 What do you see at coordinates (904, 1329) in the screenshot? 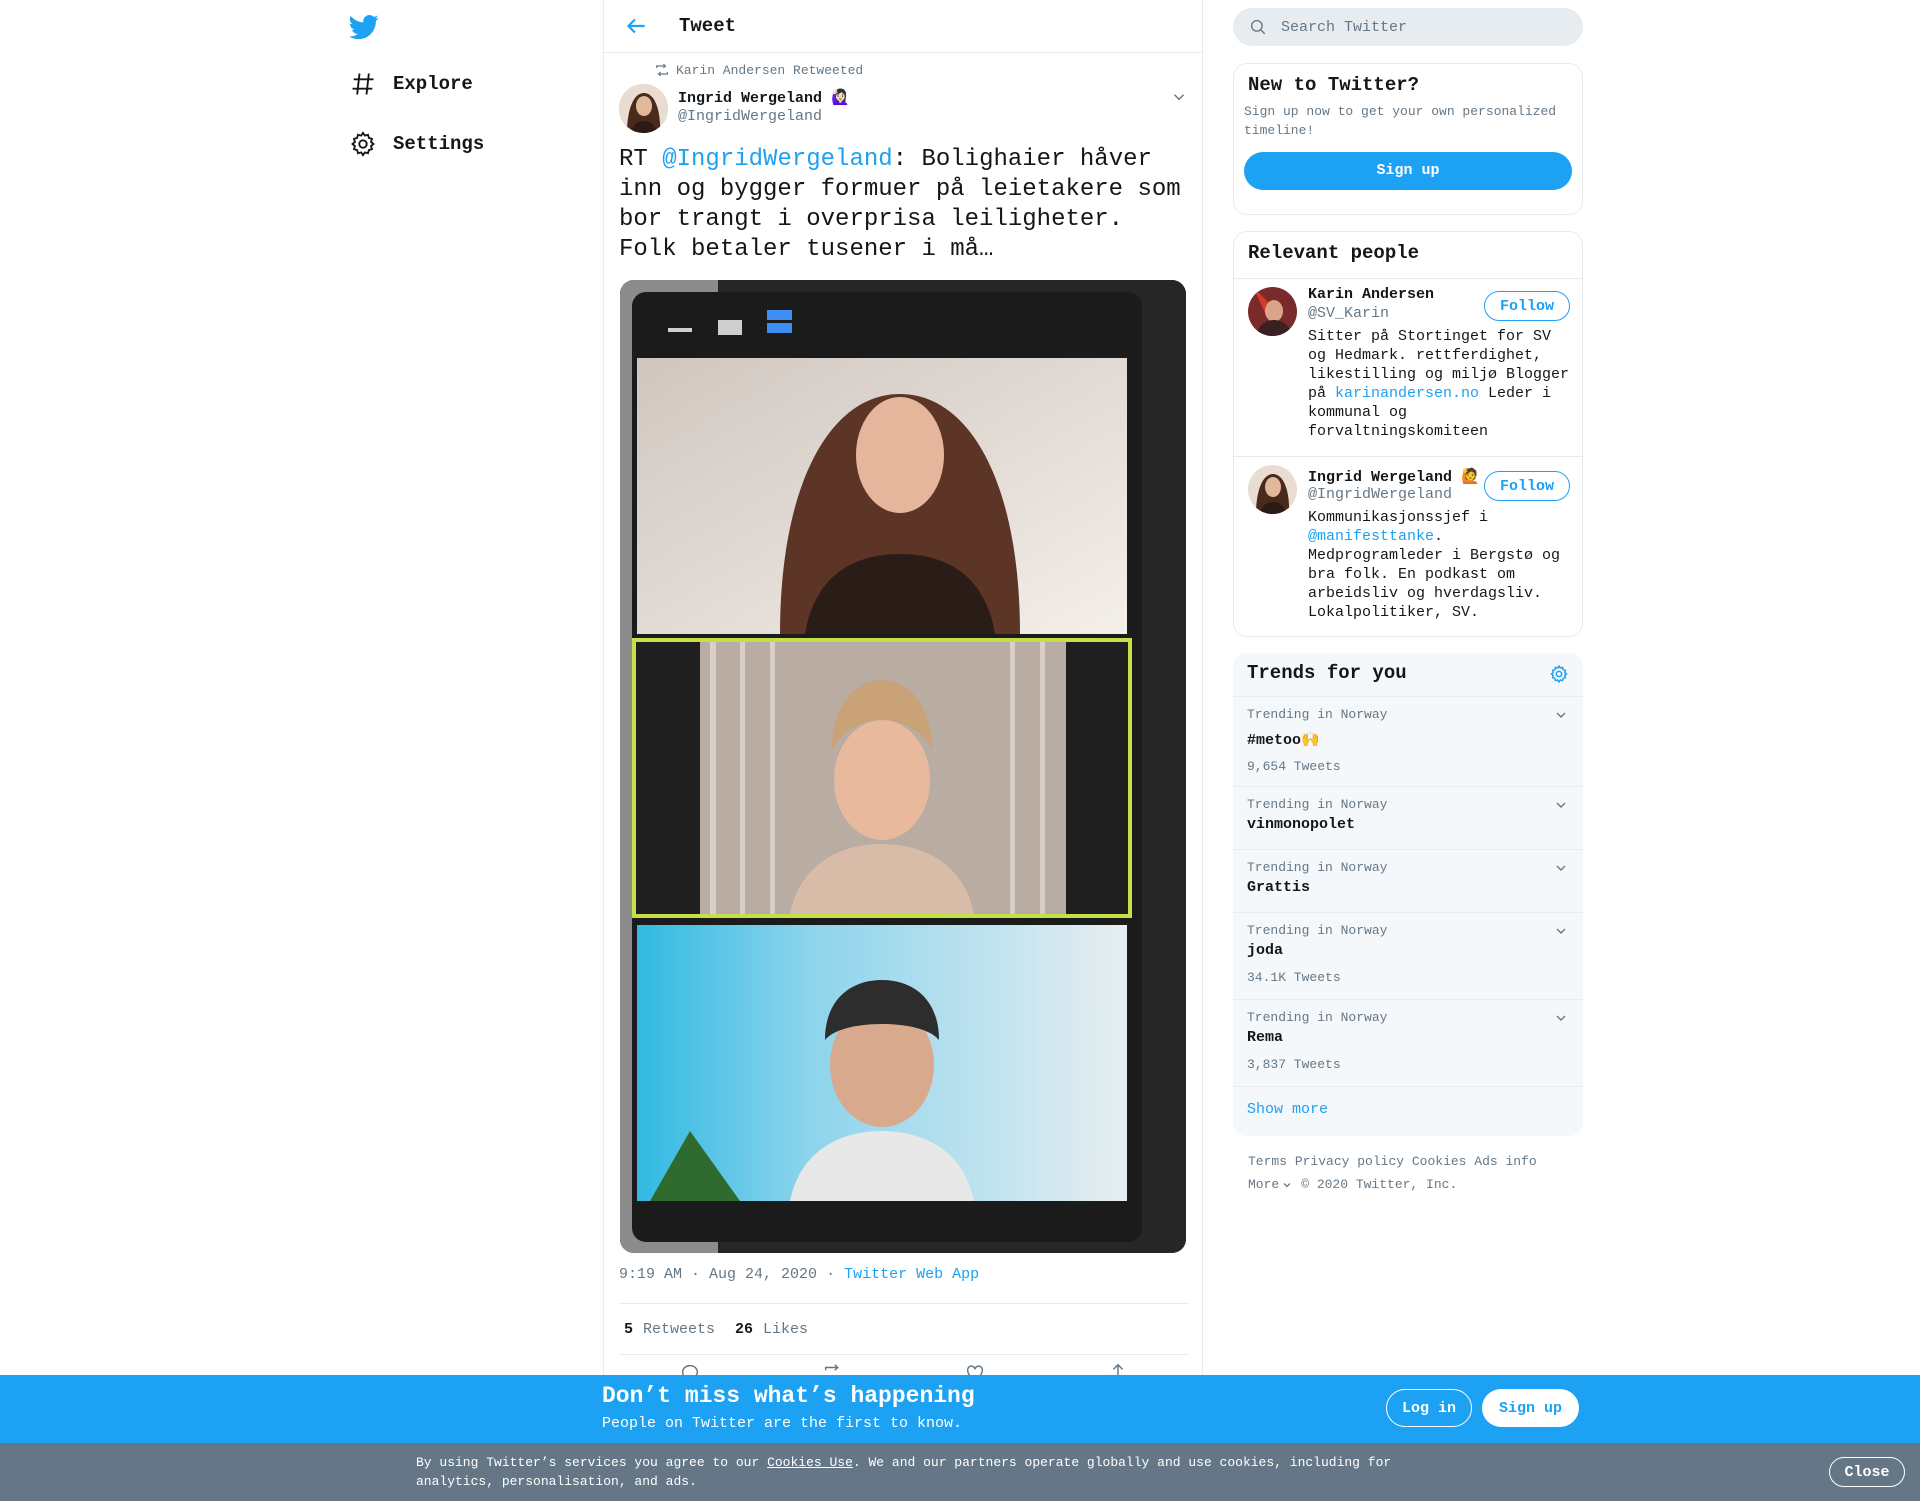
I see `tweet-stats: 5 Retweets 26 Likes` at bounding box center [904, 1329].